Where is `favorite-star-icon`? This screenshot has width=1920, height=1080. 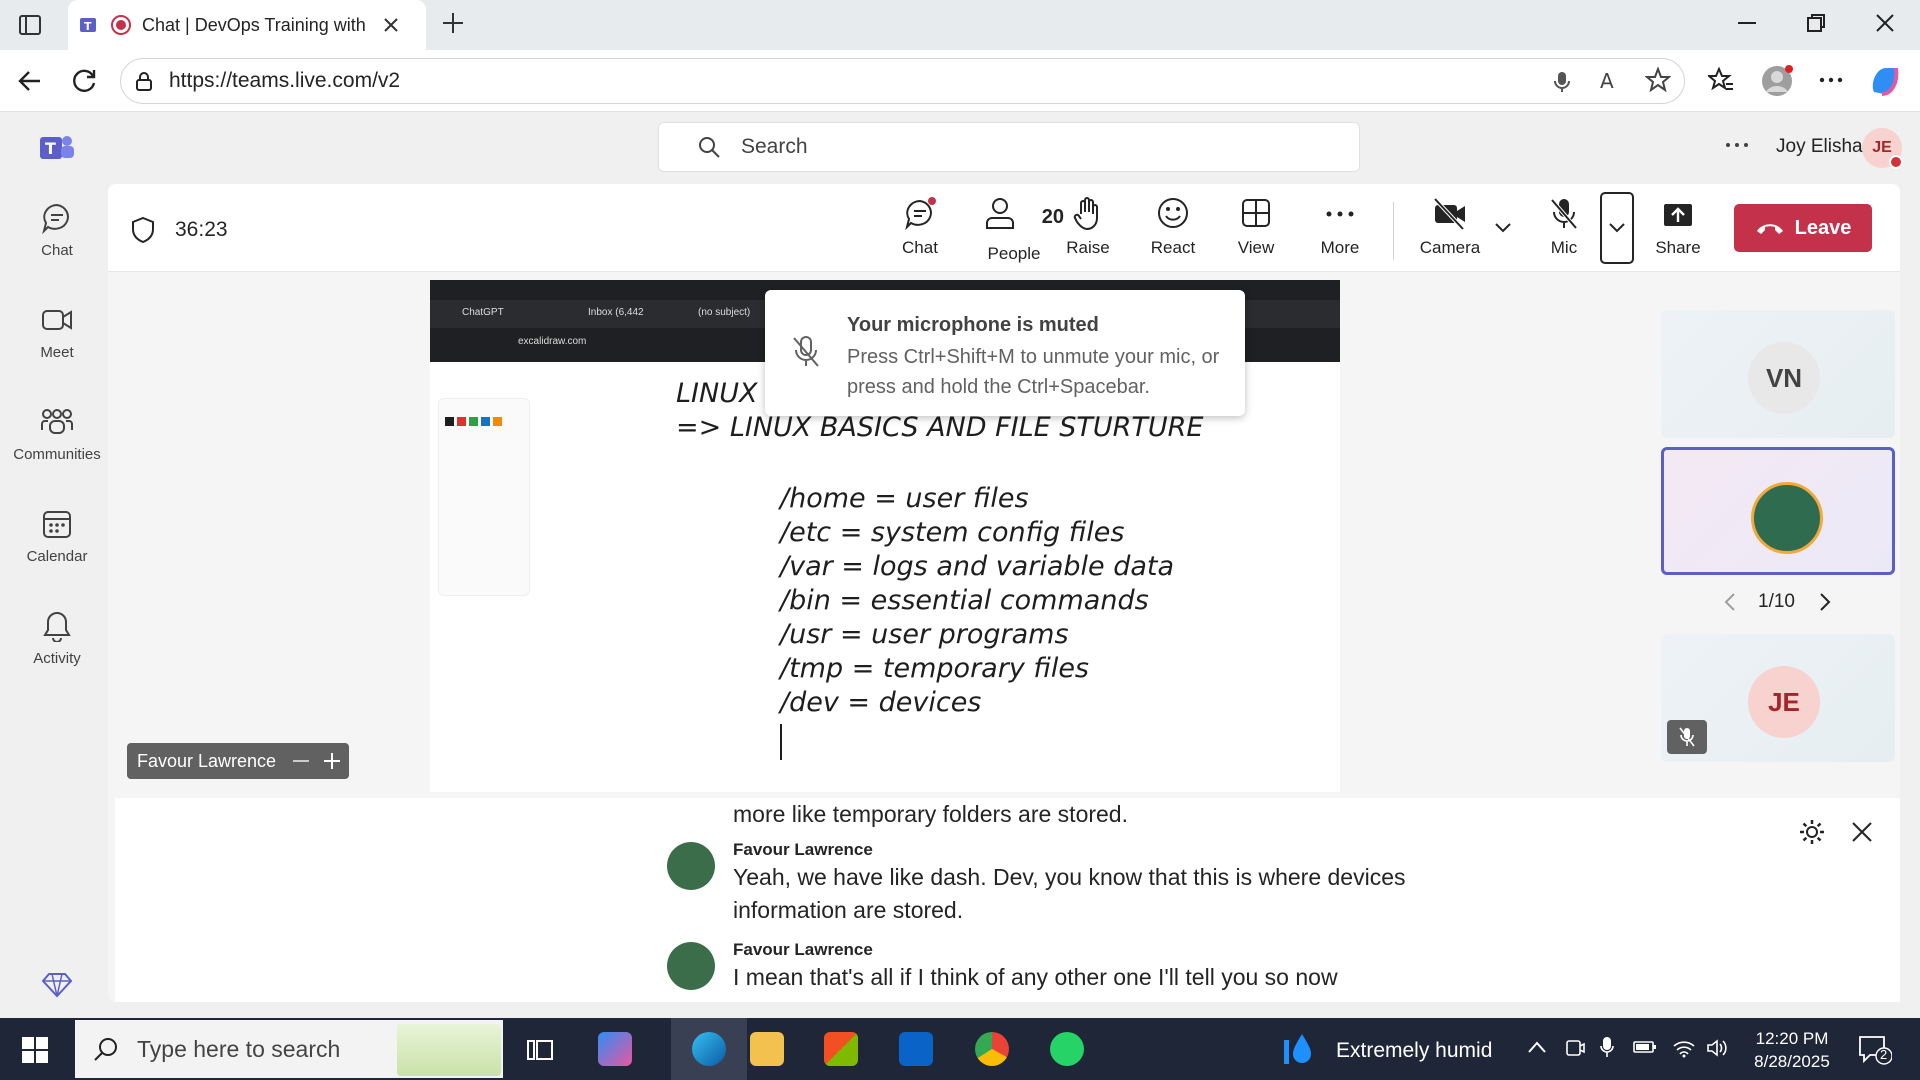
favorite-star-icon is located at coordinates (1658, 80).